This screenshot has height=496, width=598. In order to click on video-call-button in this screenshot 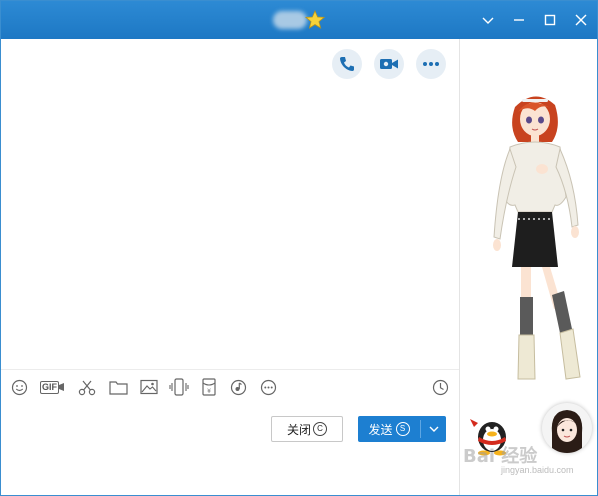, I will do `click(389, 64)`.